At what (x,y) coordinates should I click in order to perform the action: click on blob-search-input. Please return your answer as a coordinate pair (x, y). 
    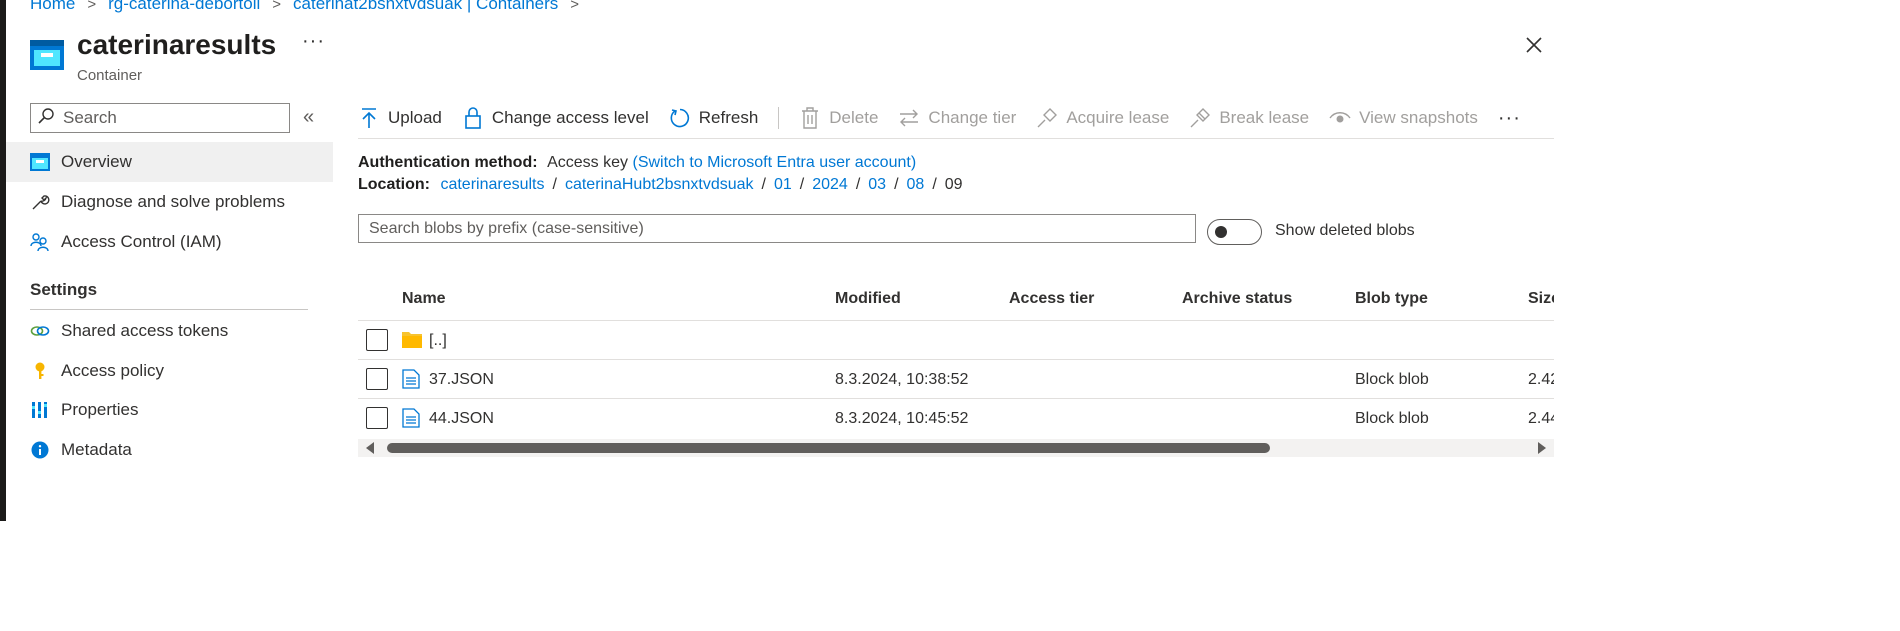
    Looking at the image, I should click on (777, 228).